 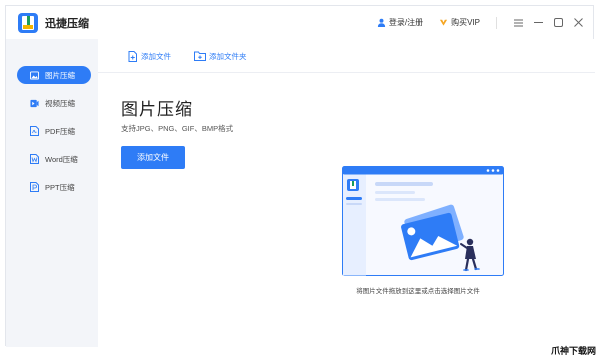 I want to click on title-bar-divider, so click(x=496, y=22).